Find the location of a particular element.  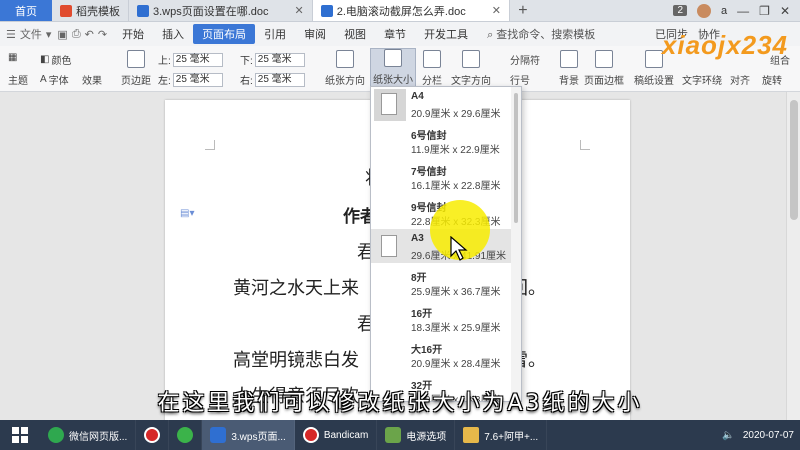

left-margin-field: 左: 25 毫米 is located at coordinates (190, 79).